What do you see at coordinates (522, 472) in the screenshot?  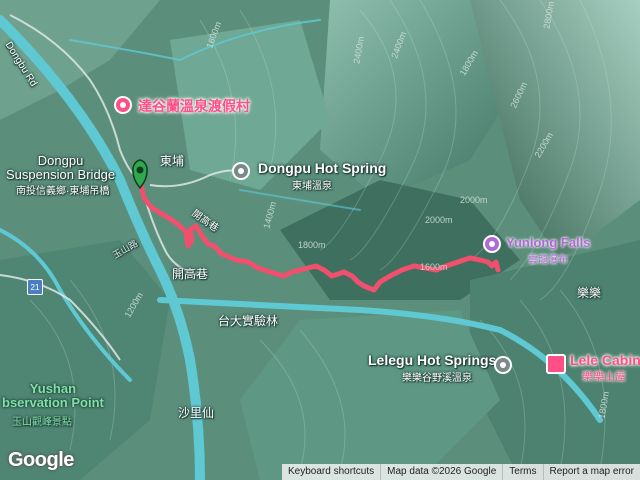 I see `terms-link: Terms` at bounding box center [522, 472].